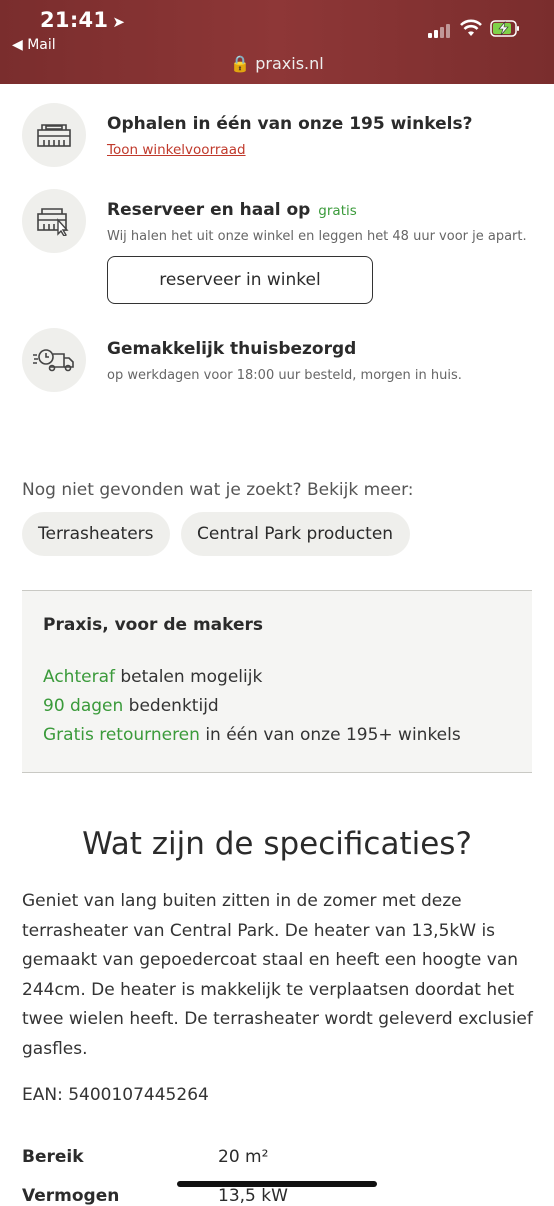 The image size is (554, 1206). What do you see at coordinates (153, 625) in the screenshot?
I see `usp-title: Praxis, voor de makers` at bounding box center [153, 625].